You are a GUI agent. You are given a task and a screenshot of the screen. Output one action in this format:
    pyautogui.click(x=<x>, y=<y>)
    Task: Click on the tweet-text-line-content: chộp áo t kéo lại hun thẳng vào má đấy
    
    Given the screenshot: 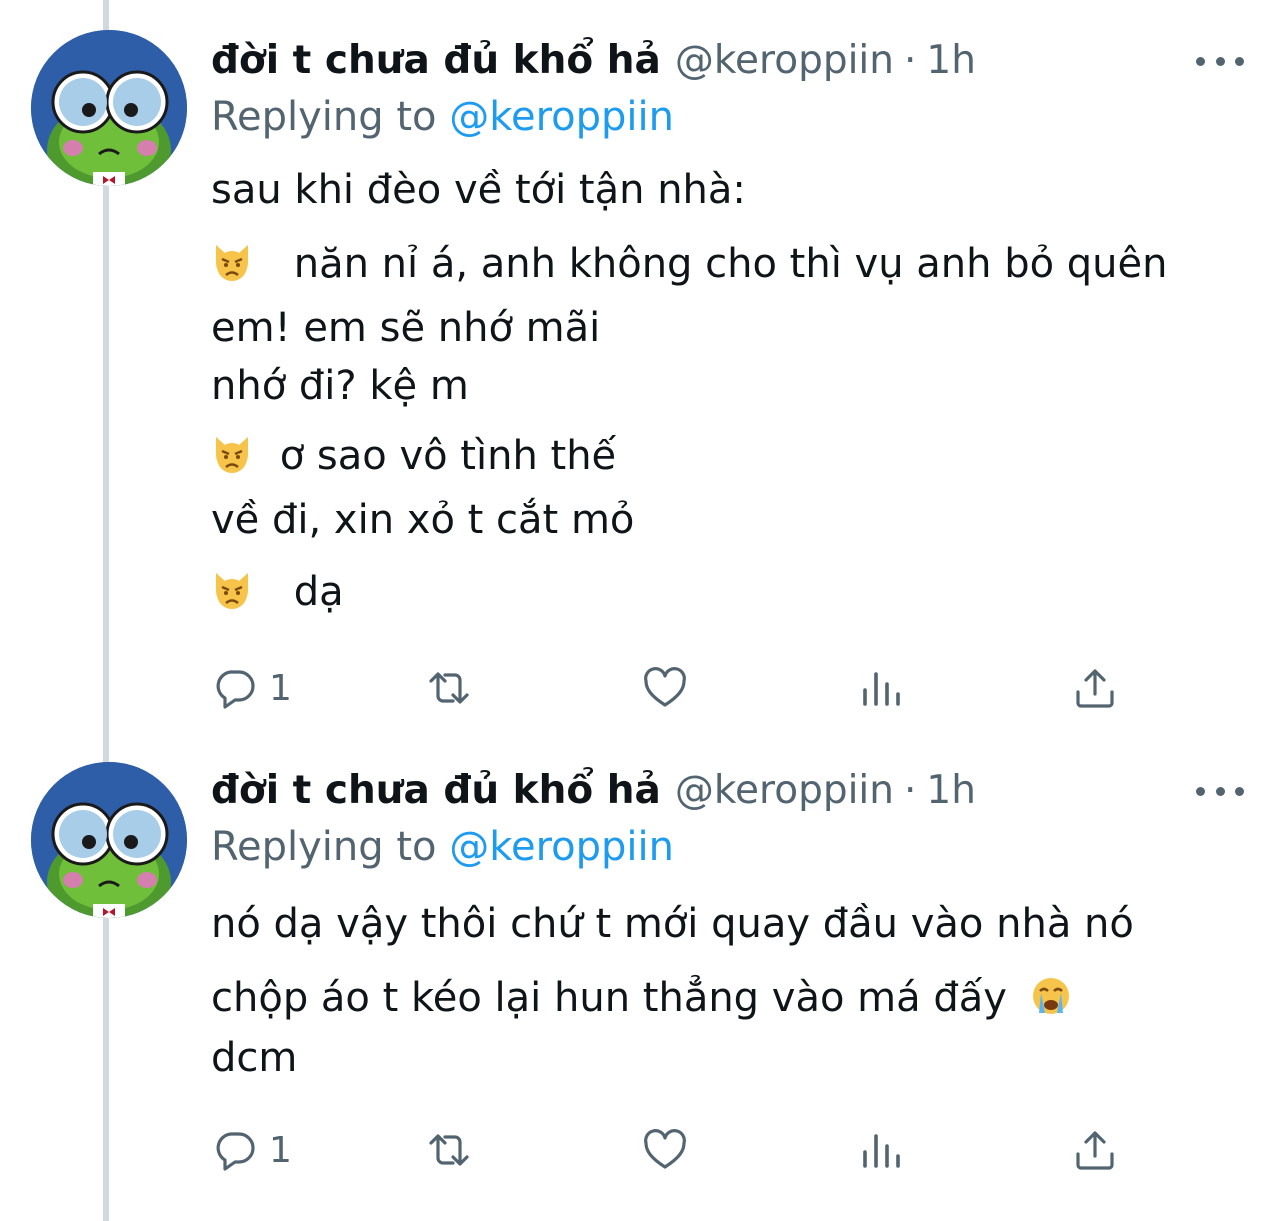 What is the action you would take?
    pyautogui.click(x=609, y=998)
    